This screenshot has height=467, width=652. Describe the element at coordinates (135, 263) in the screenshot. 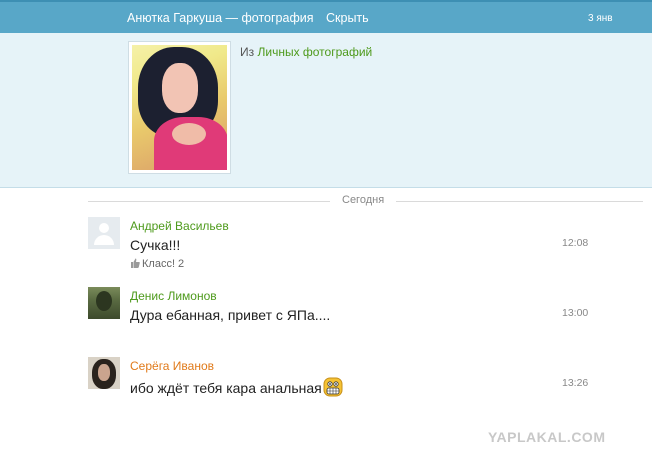

I see `thumbs-up-icon` at that location.